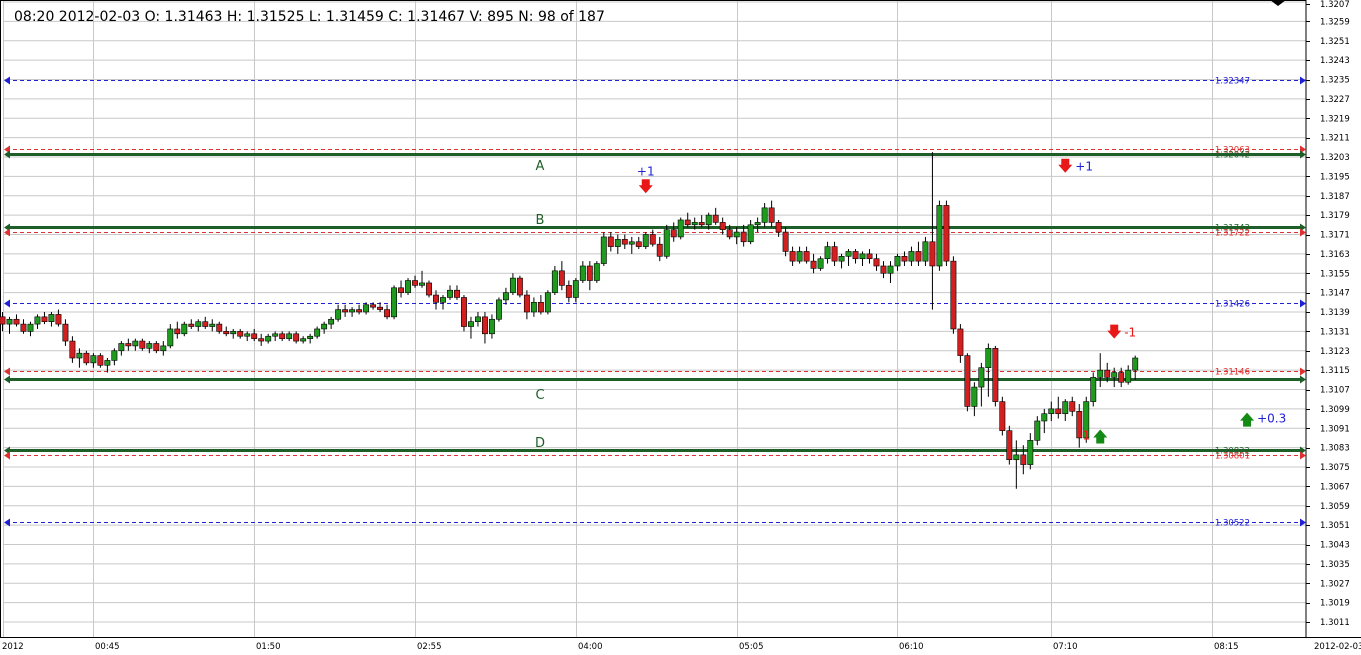  I want to click on level-arrow-left, so click(7, 371).